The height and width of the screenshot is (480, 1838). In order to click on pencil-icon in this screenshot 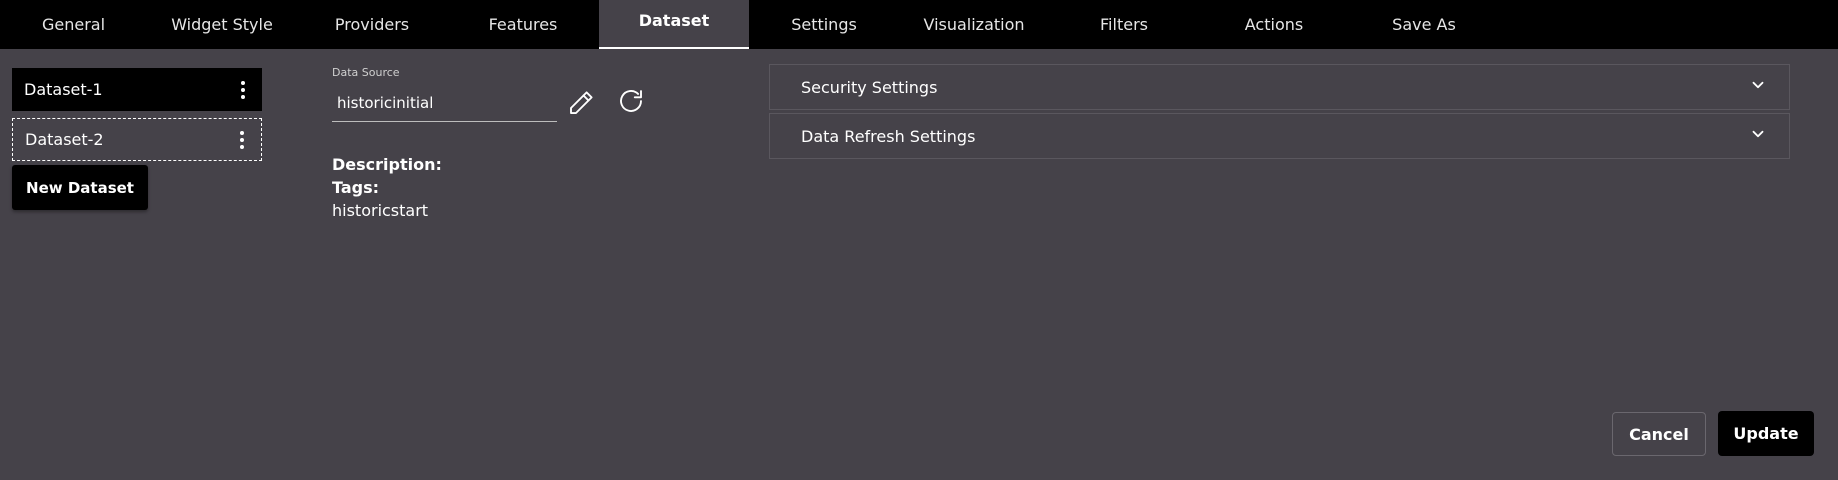, I will do `click(581, 103)`.